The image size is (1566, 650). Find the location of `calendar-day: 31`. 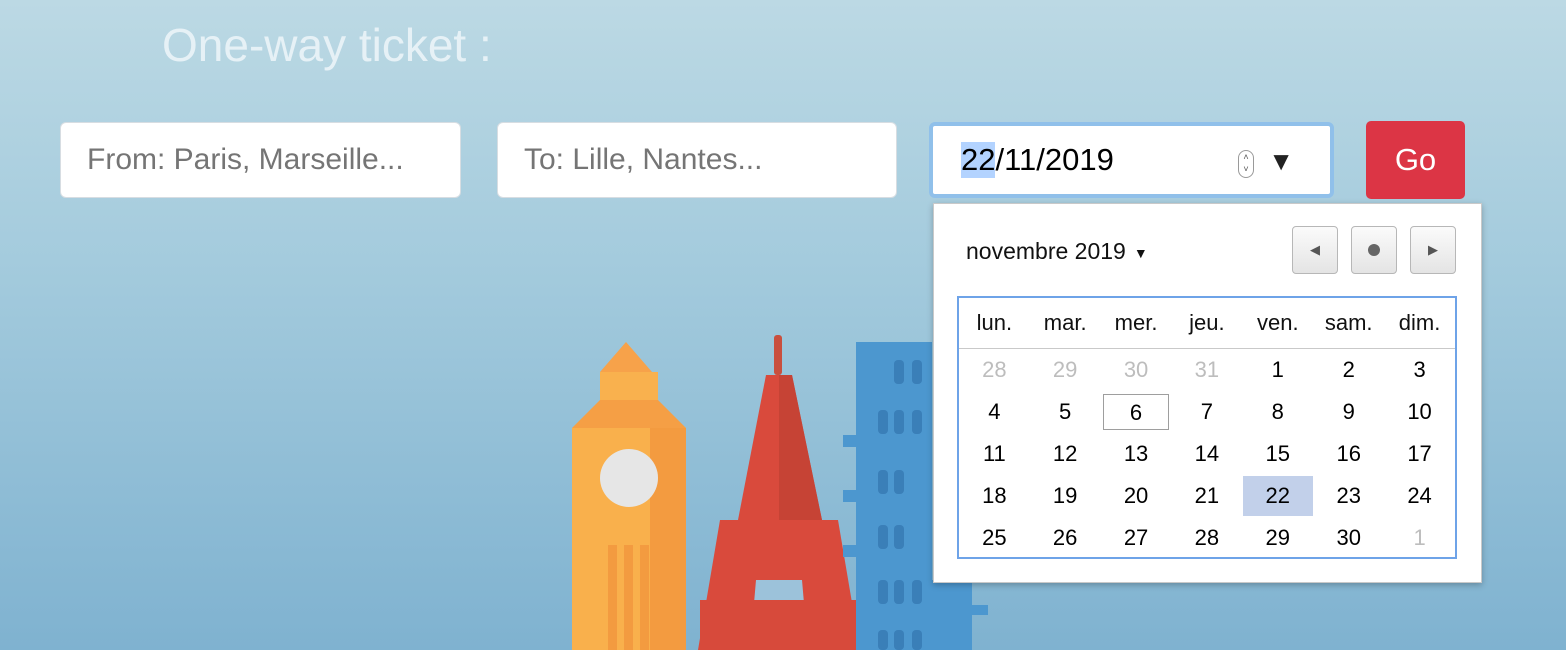

calendar-day: 31 is located at coordinates (1207, 370).